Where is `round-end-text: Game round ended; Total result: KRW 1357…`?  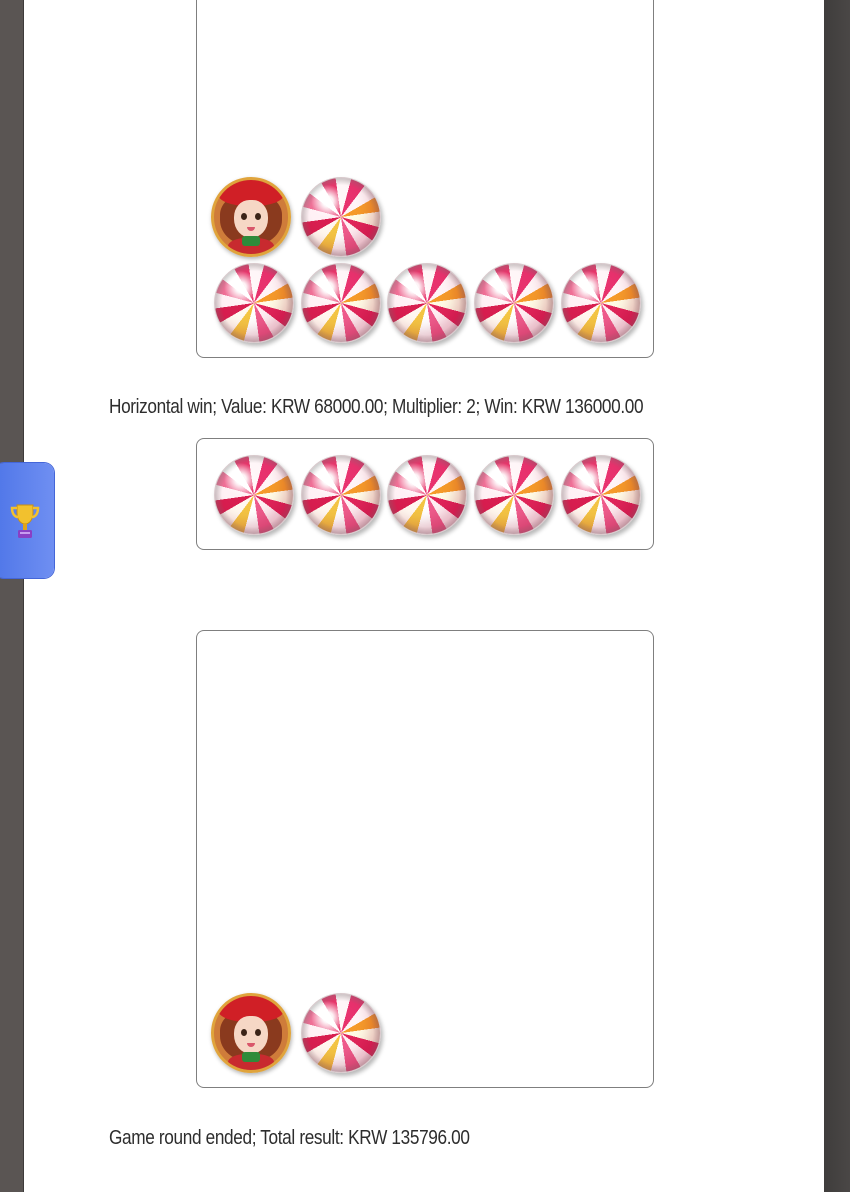
round-end-text: Game round ended; Total result: KRW 1357… is located at coordinates (289, 1138).